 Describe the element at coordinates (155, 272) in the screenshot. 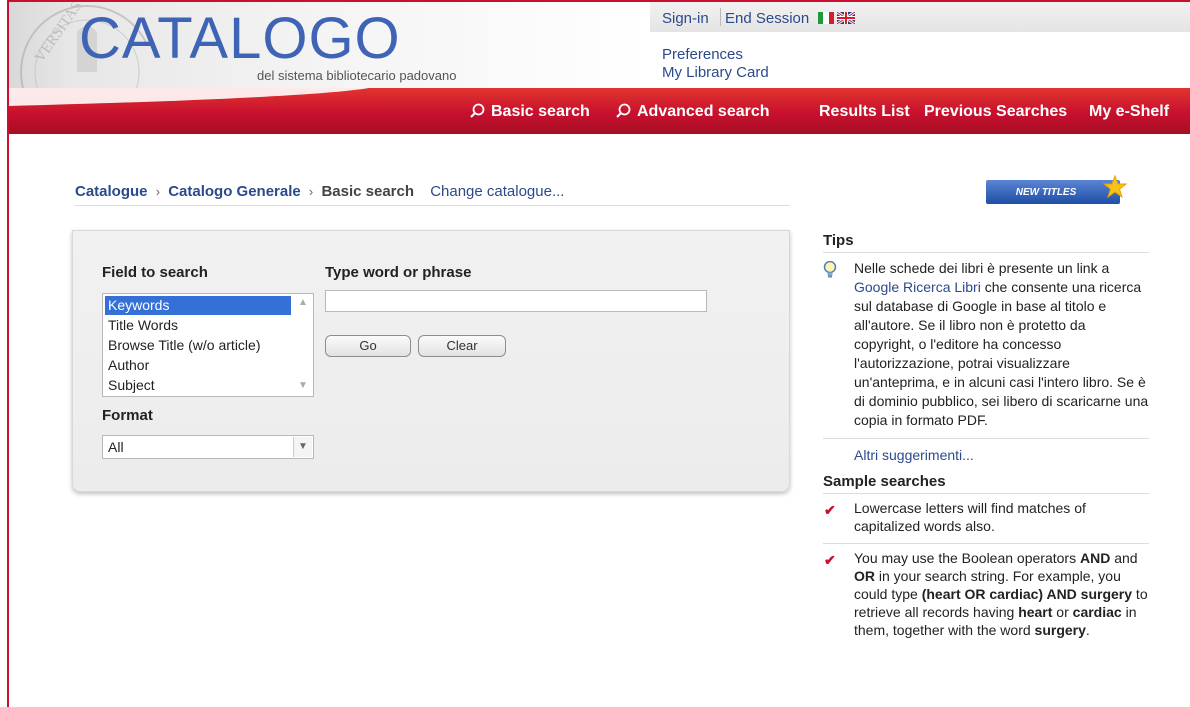

I see `field-to-search-label: Field to search` at that location.